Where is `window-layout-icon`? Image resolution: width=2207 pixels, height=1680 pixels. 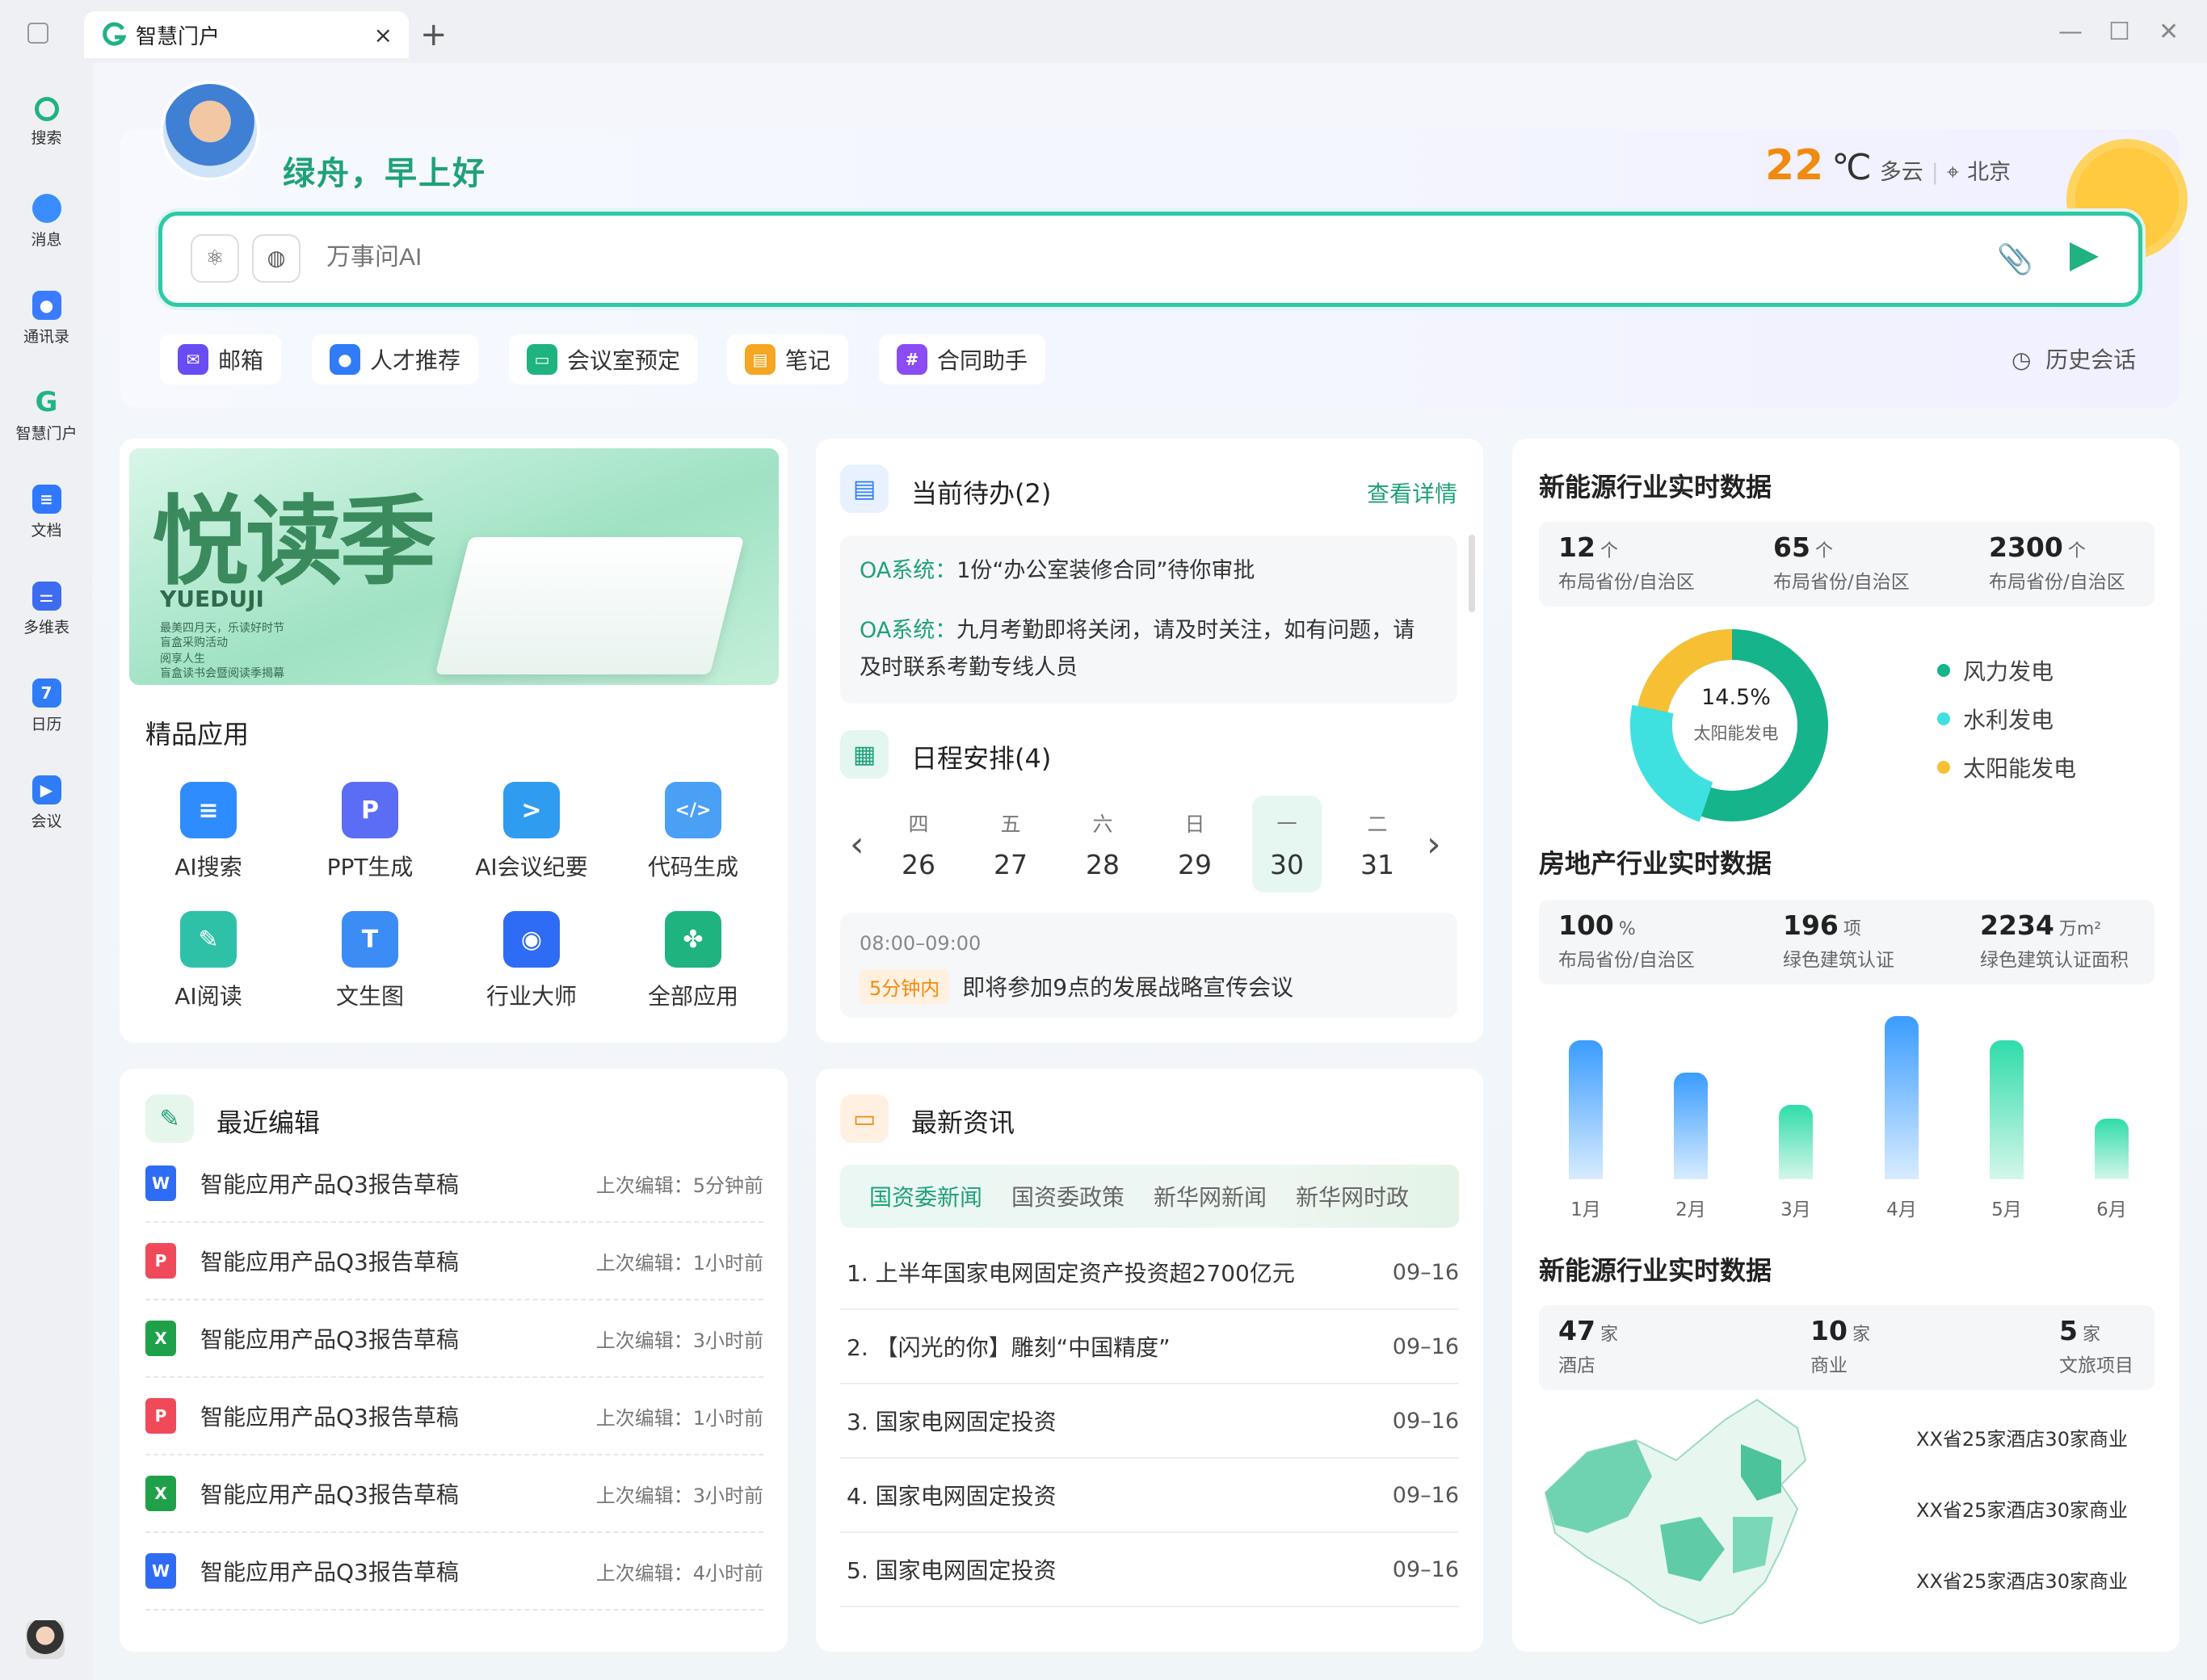
window-layout-icon is located at coordinates (37, 33).